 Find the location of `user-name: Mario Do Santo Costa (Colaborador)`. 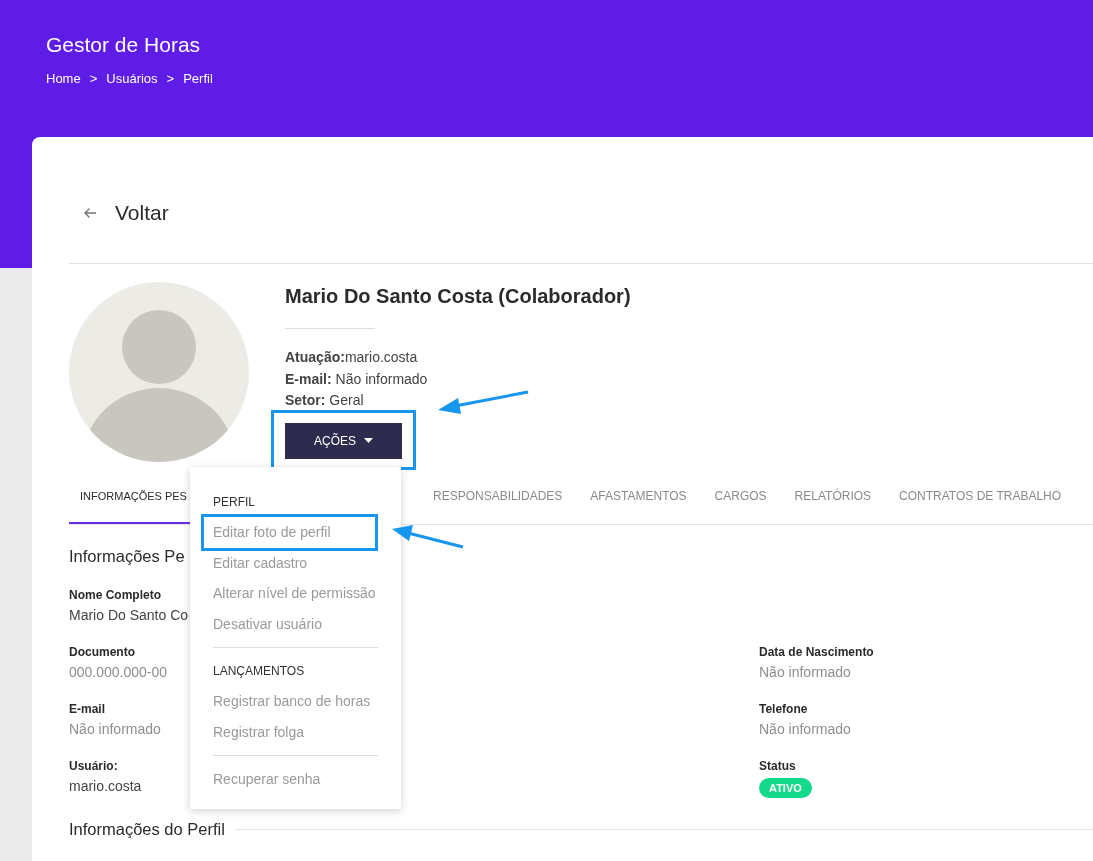

user-name: Mario Do Santo Costa (Colaborador) is located at coordinates (458, 296).